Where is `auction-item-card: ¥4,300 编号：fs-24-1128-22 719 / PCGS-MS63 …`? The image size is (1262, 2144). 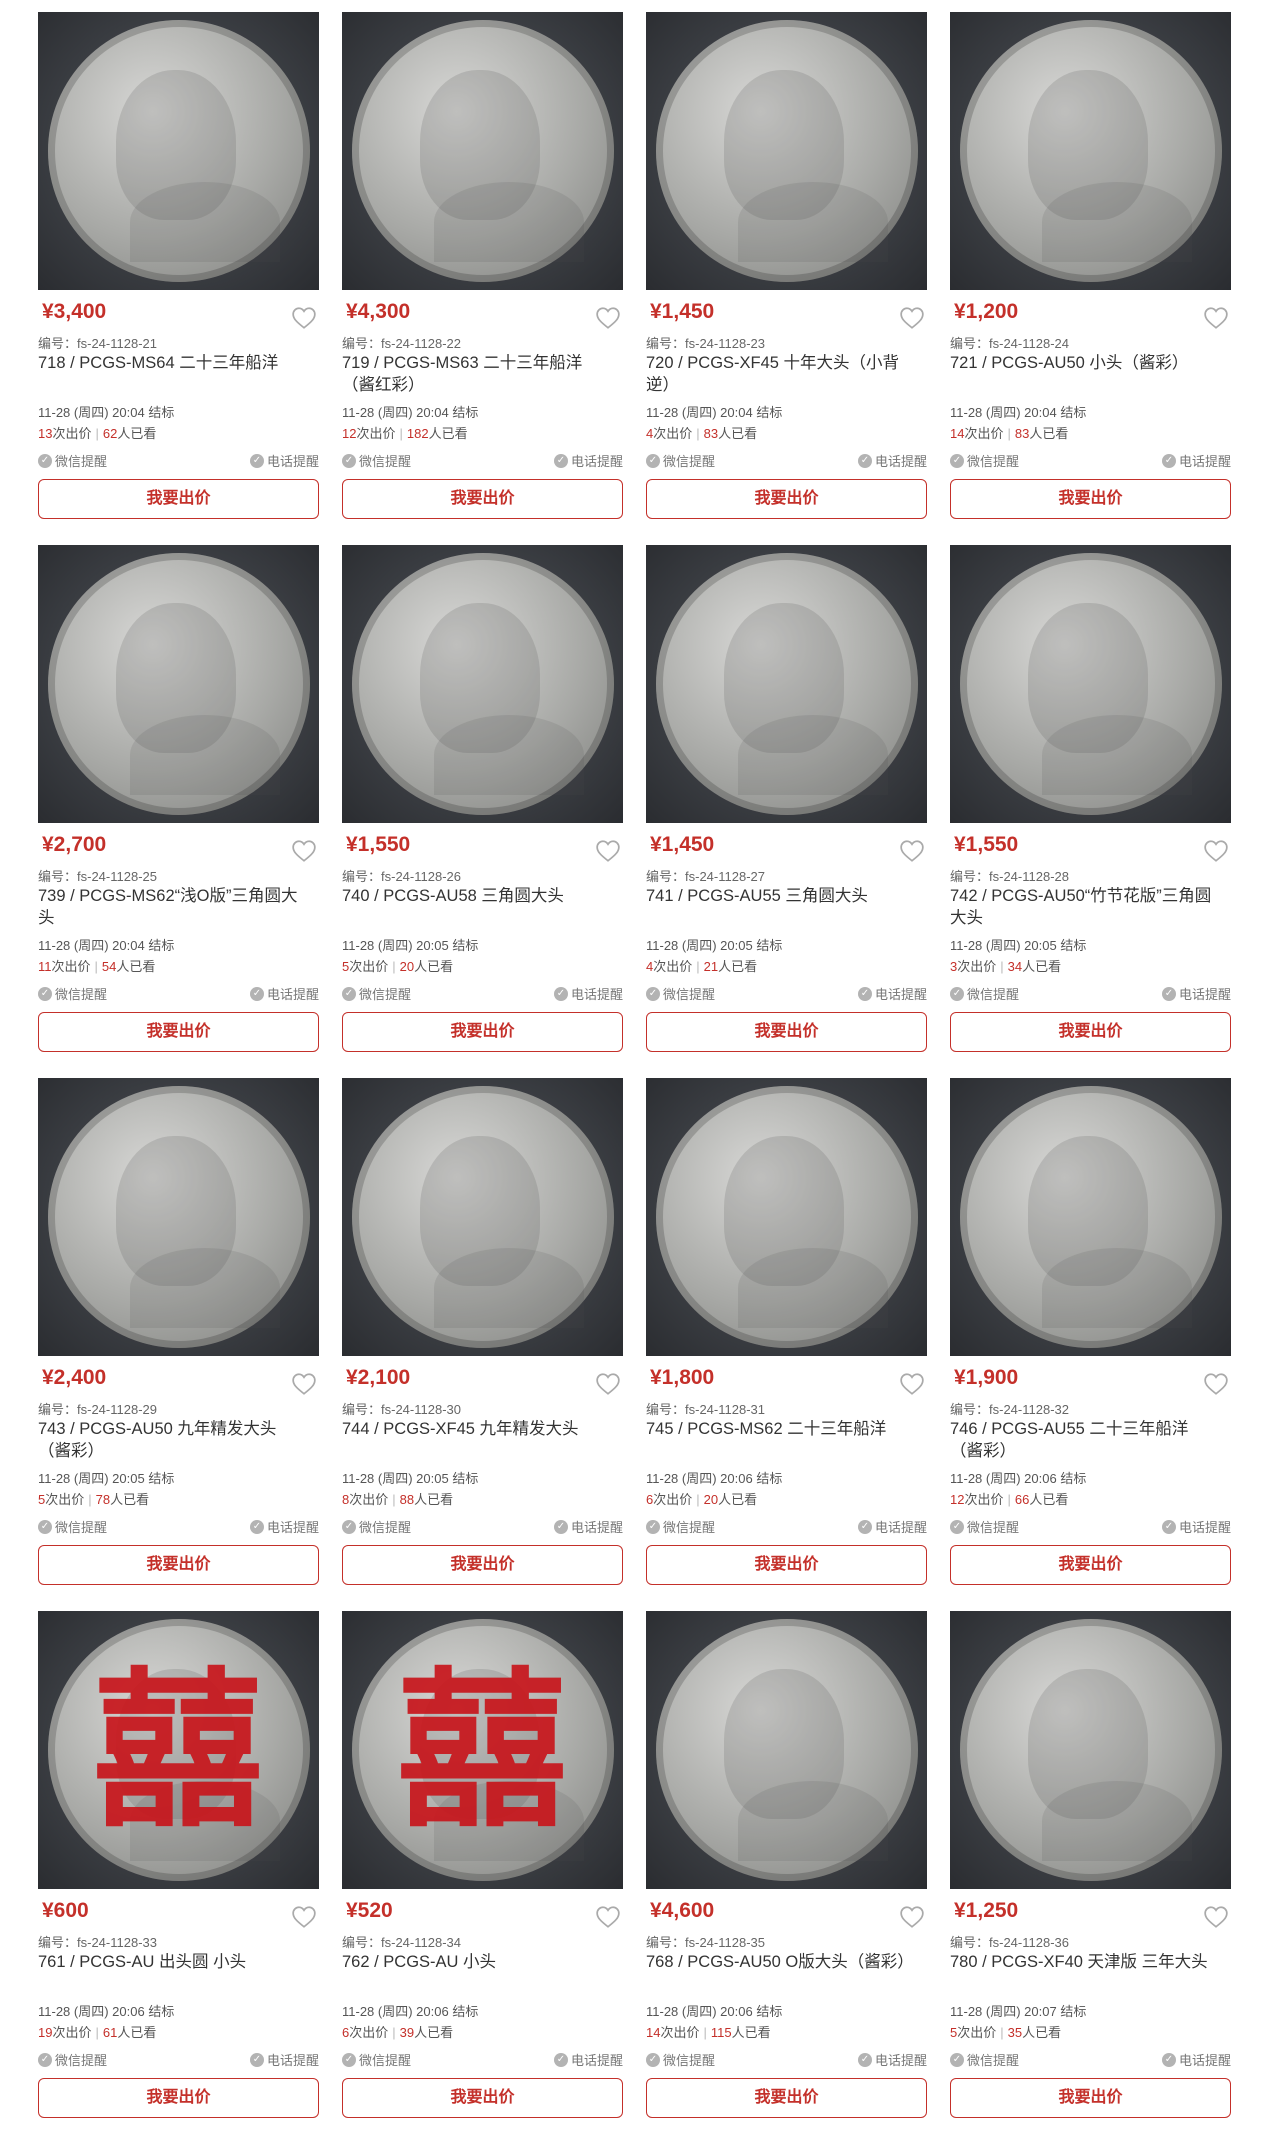 auction-item-card: ¥4,300 编号：fs-24-1128-22 719 / PCGS-MS63 … is located at coordinates (482, 278).